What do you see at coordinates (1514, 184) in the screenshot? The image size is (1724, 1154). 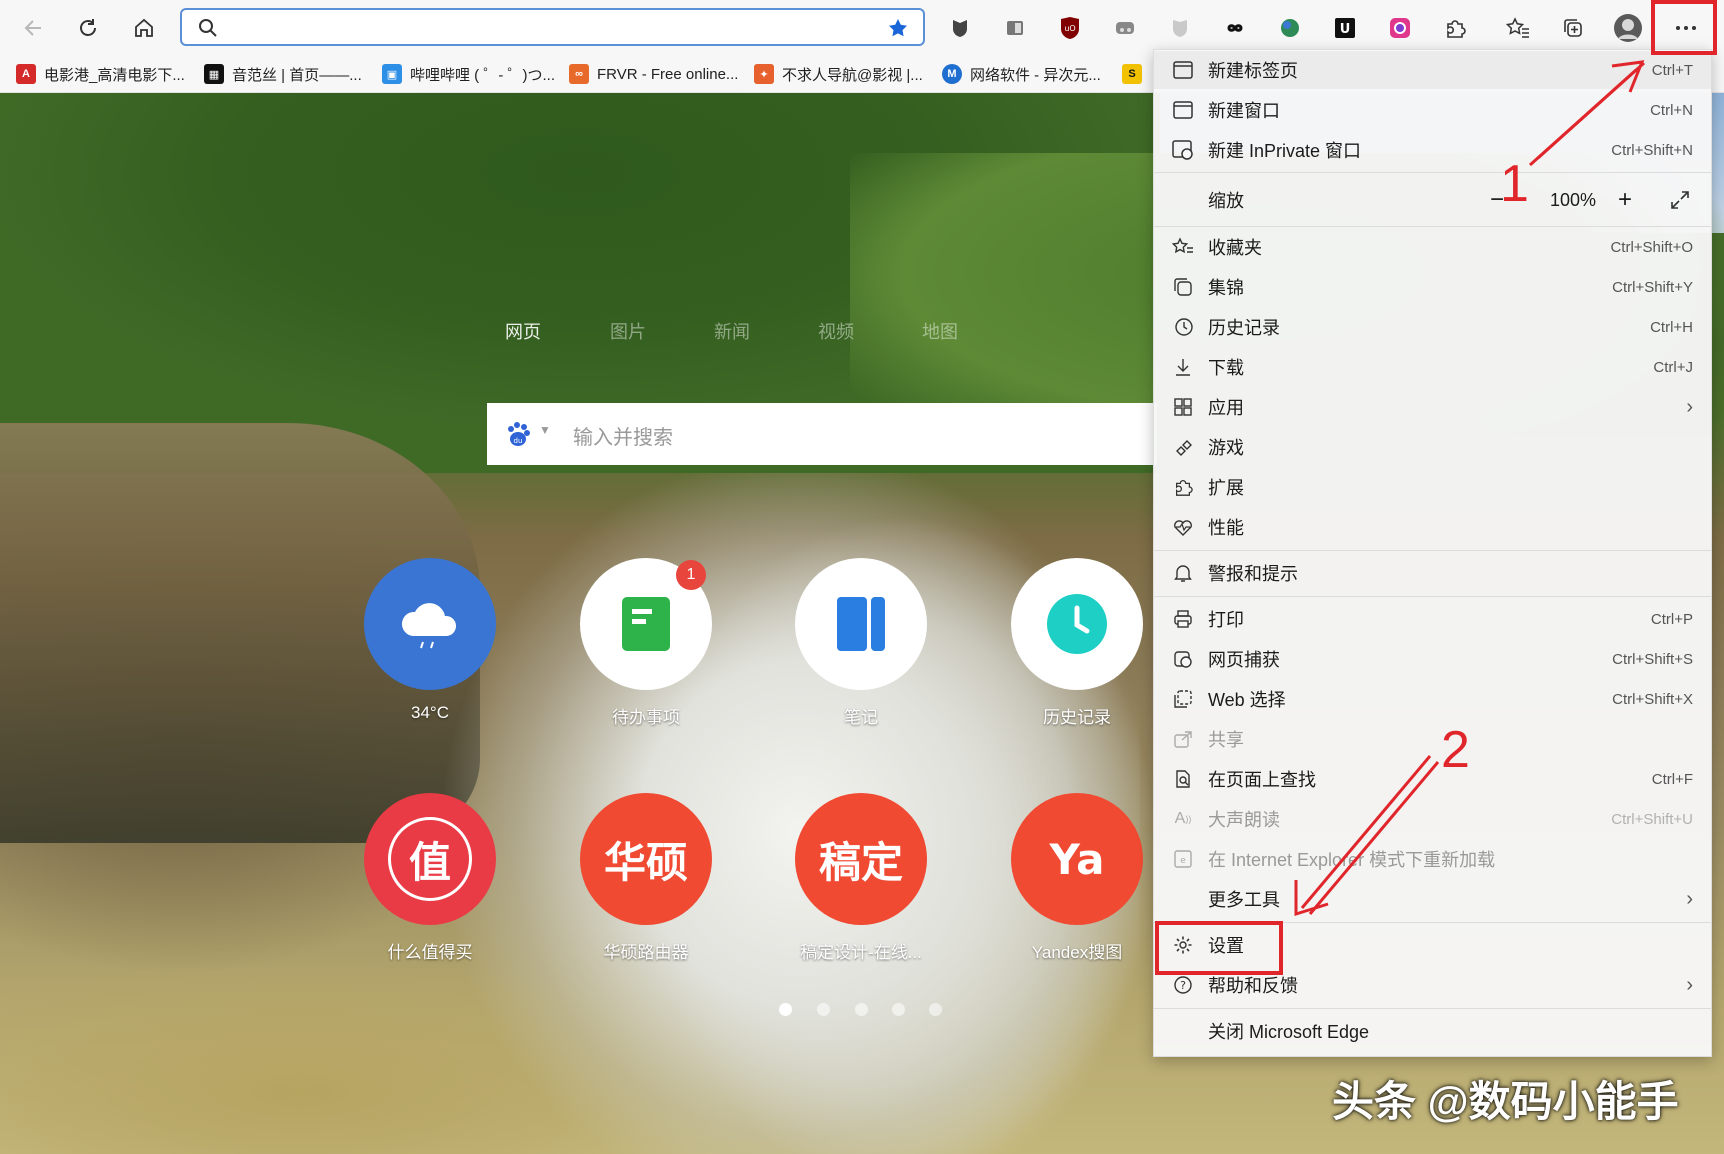 I see `annotation-step-1: 1` at bounding box center [1514, 184].